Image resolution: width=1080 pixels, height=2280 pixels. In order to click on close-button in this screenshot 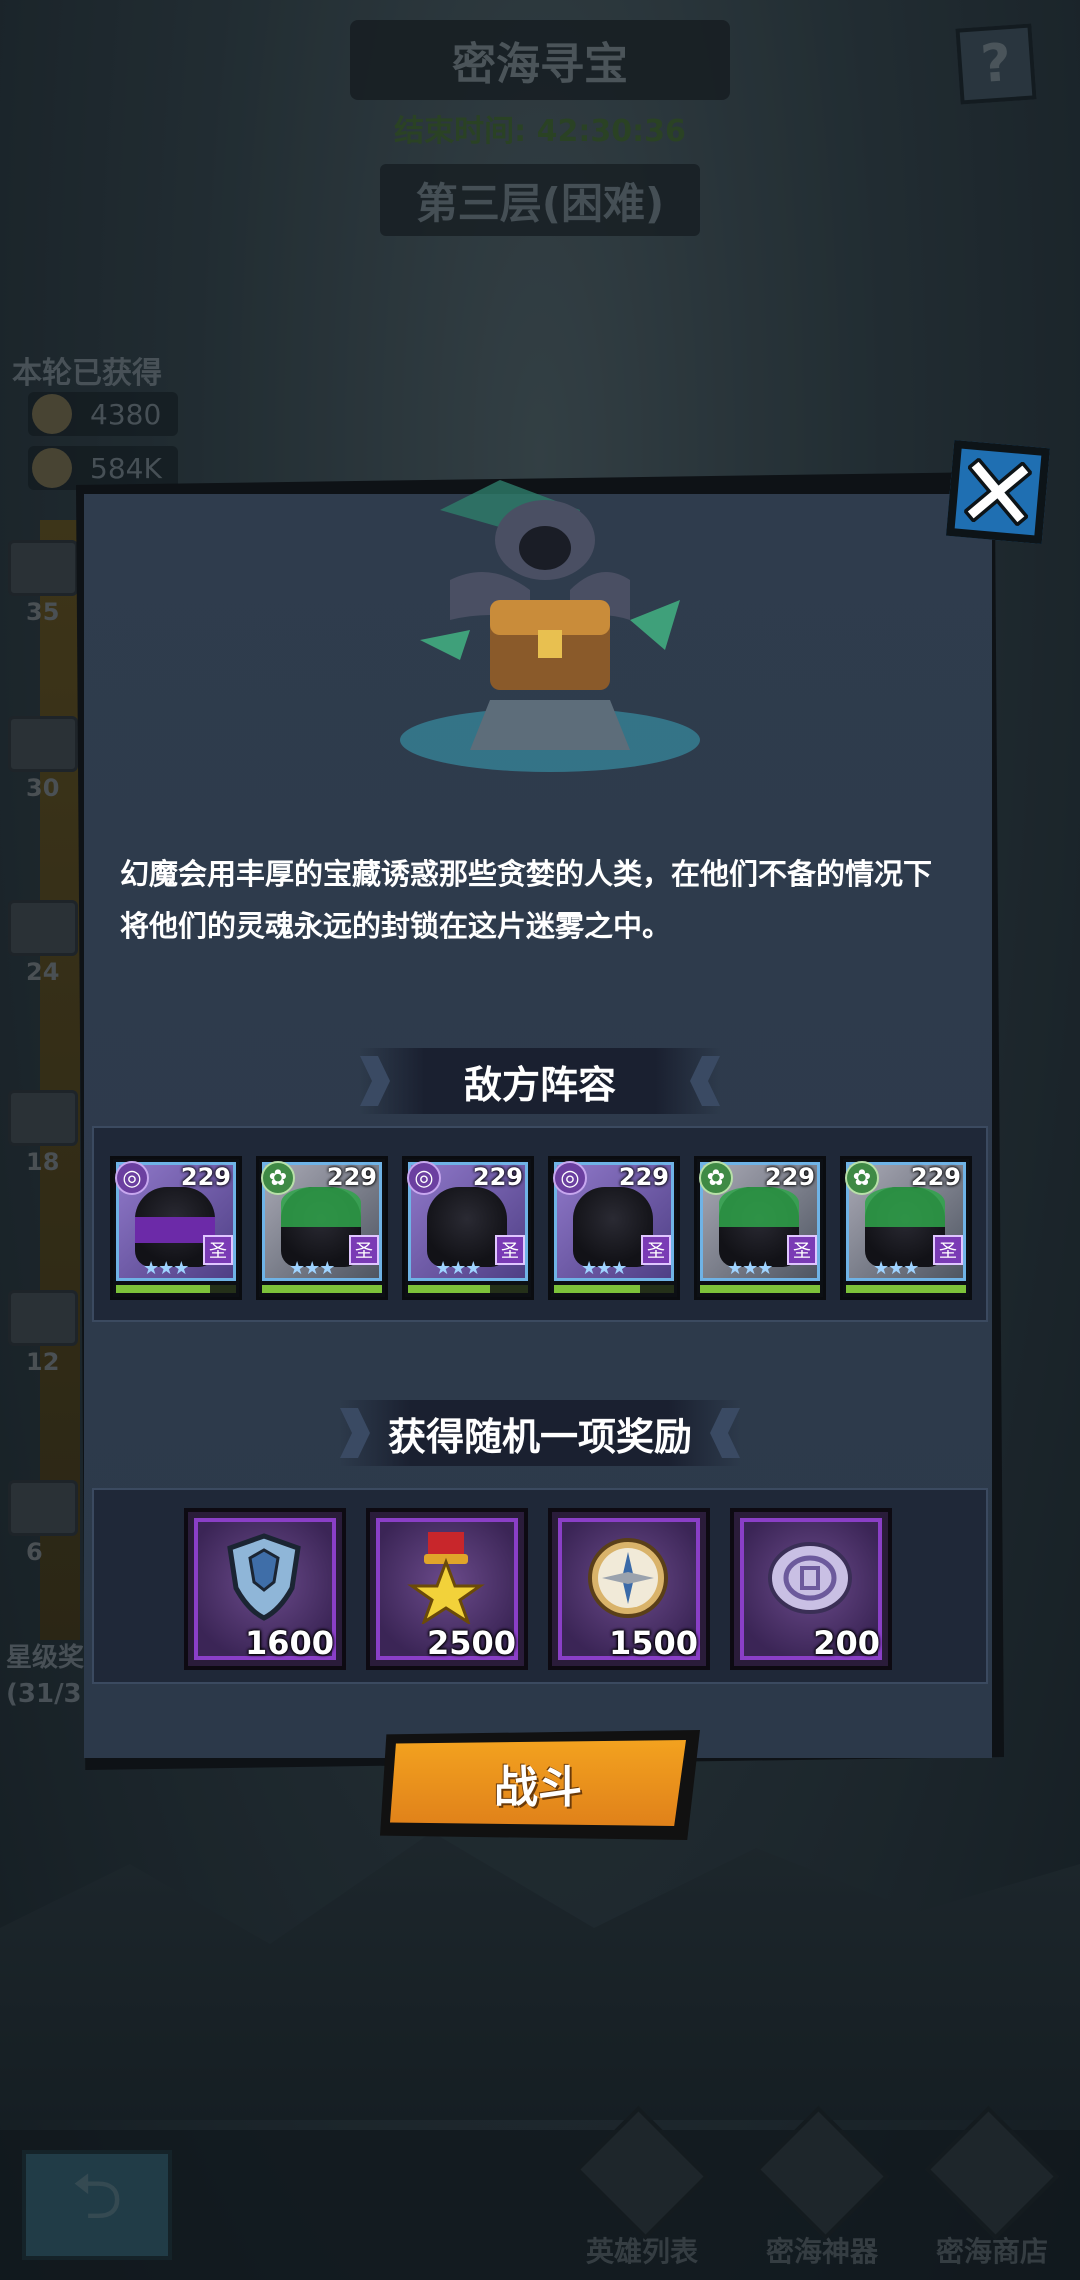, I will do `click(998, 492)`.